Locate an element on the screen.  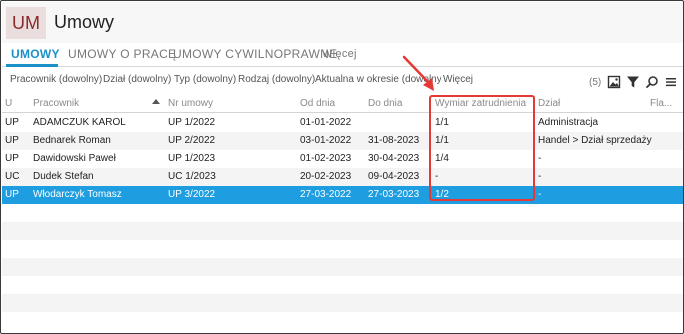
cell-do-dnia: 27-03-2023 is located at coordinates (394, 194).